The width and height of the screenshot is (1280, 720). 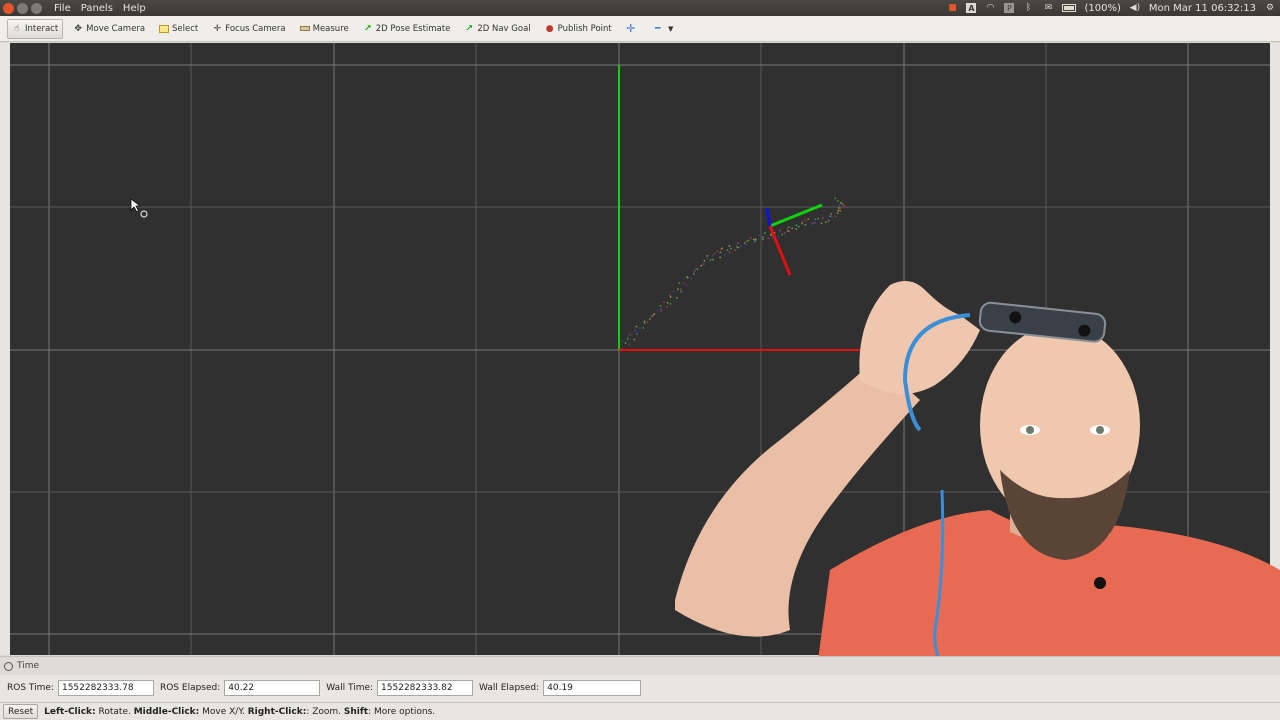 I want to click on app-indicator-icon: P, so click(x=1009, y=8).